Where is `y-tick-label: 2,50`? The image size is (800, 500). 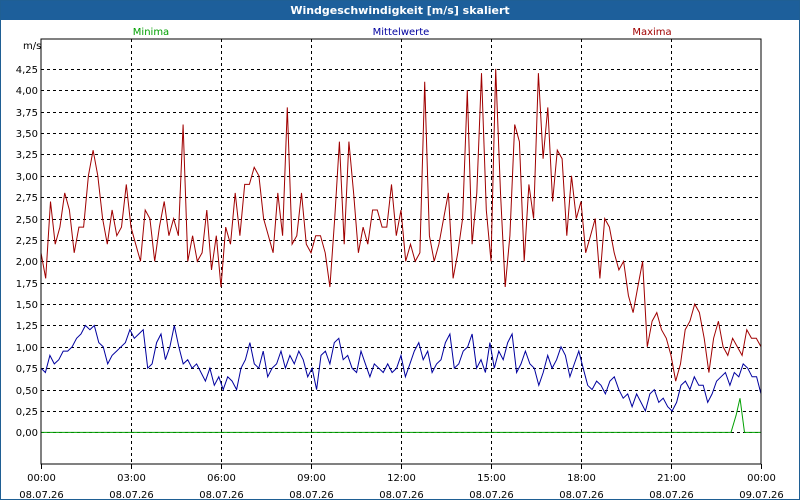
y-tick-label: 2,50 is located at coordinates (27, 220).